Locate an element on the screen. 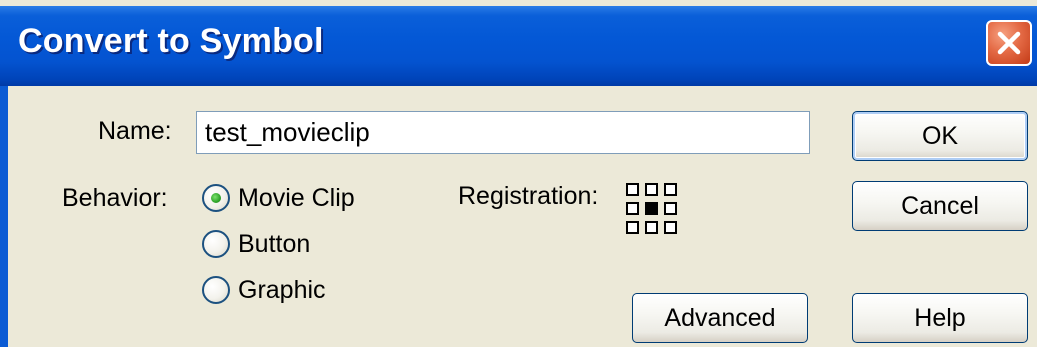 This screenshot has width=1037, height=347. registration-point-top-right is located at coordinates (670, 189).